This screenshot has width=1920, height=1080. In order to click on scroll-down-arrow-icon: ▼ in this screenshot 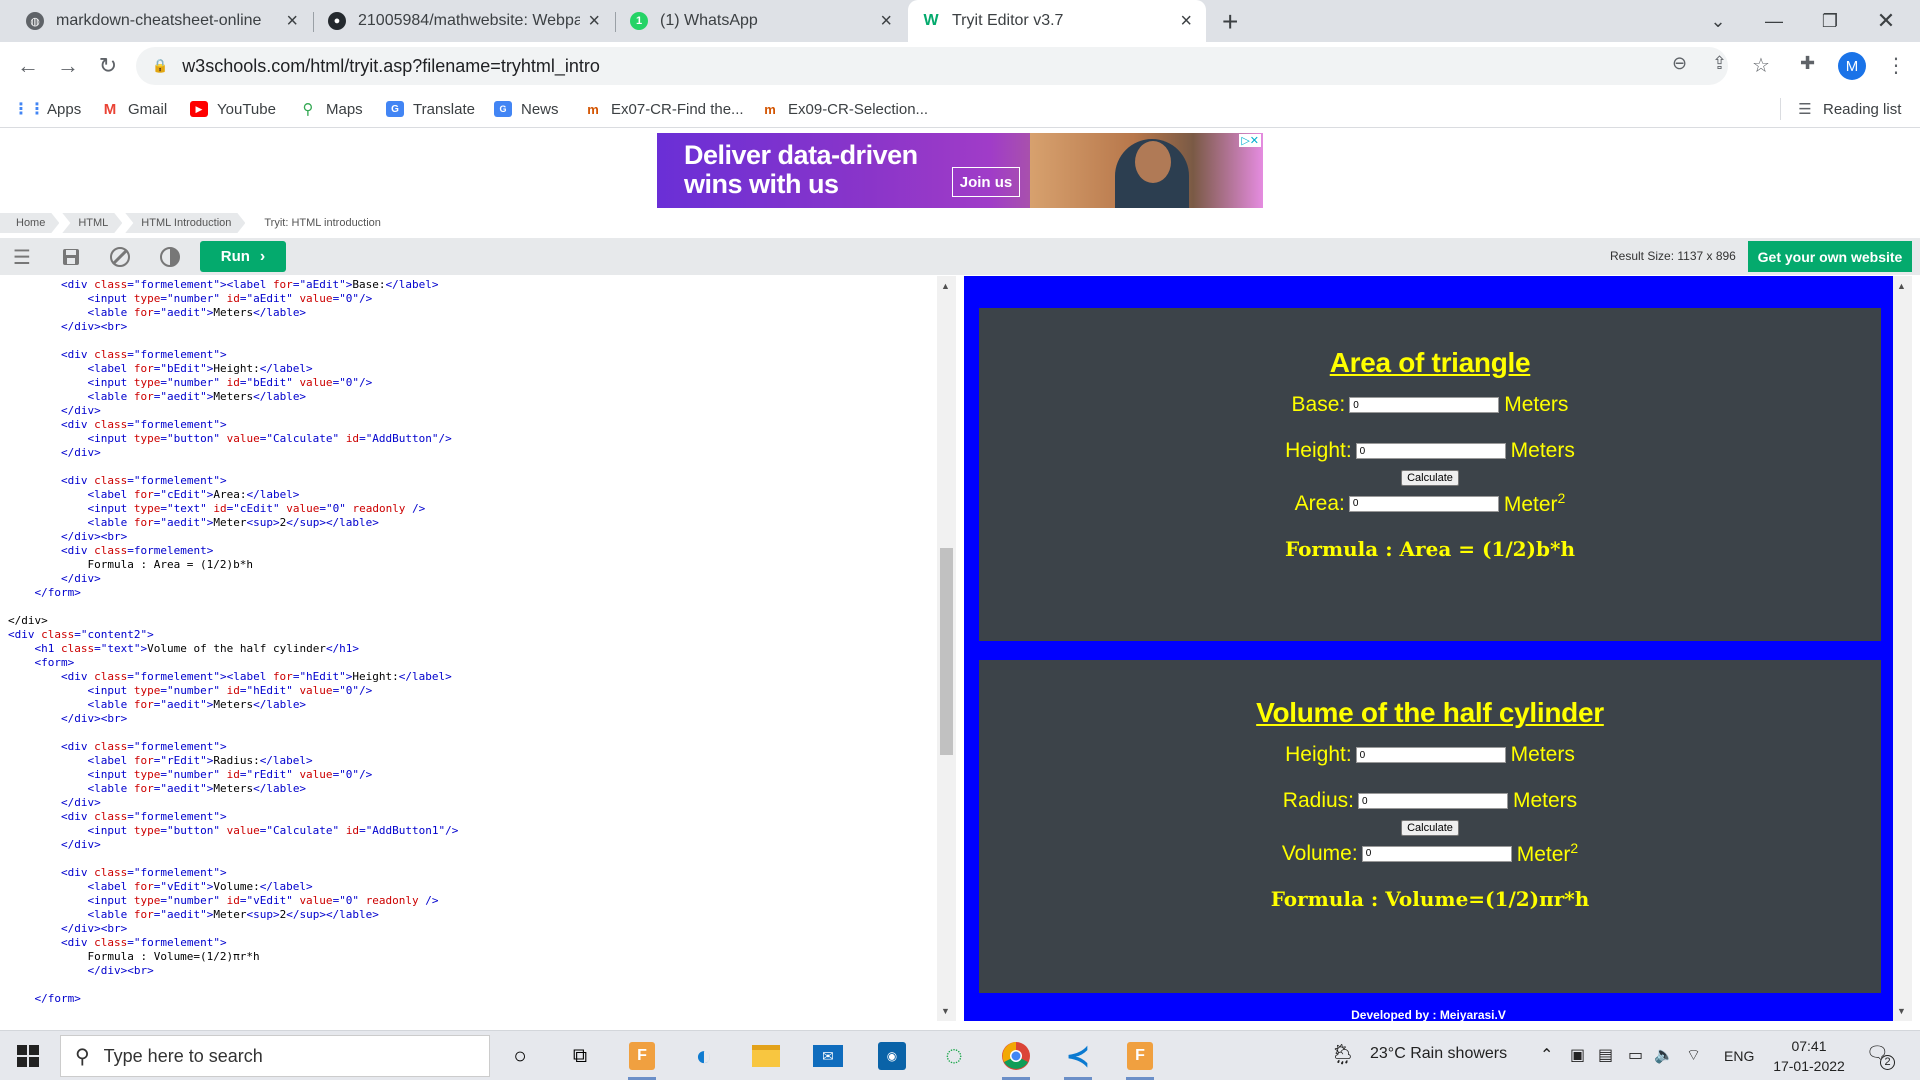, I will do `click(945, 1011)`.